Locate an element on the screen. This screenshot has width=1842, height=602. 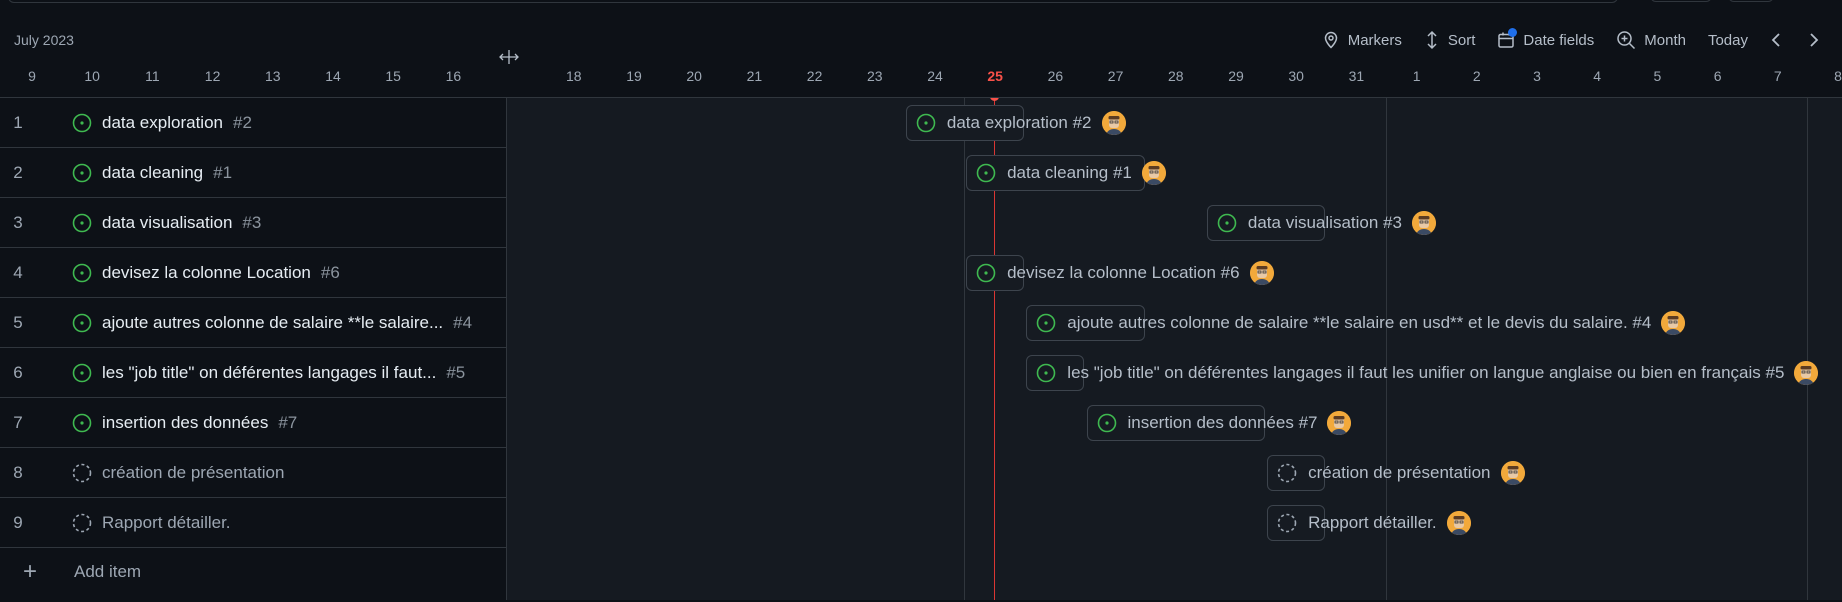
issue-number: #4 is located at coordinates (463, 322).